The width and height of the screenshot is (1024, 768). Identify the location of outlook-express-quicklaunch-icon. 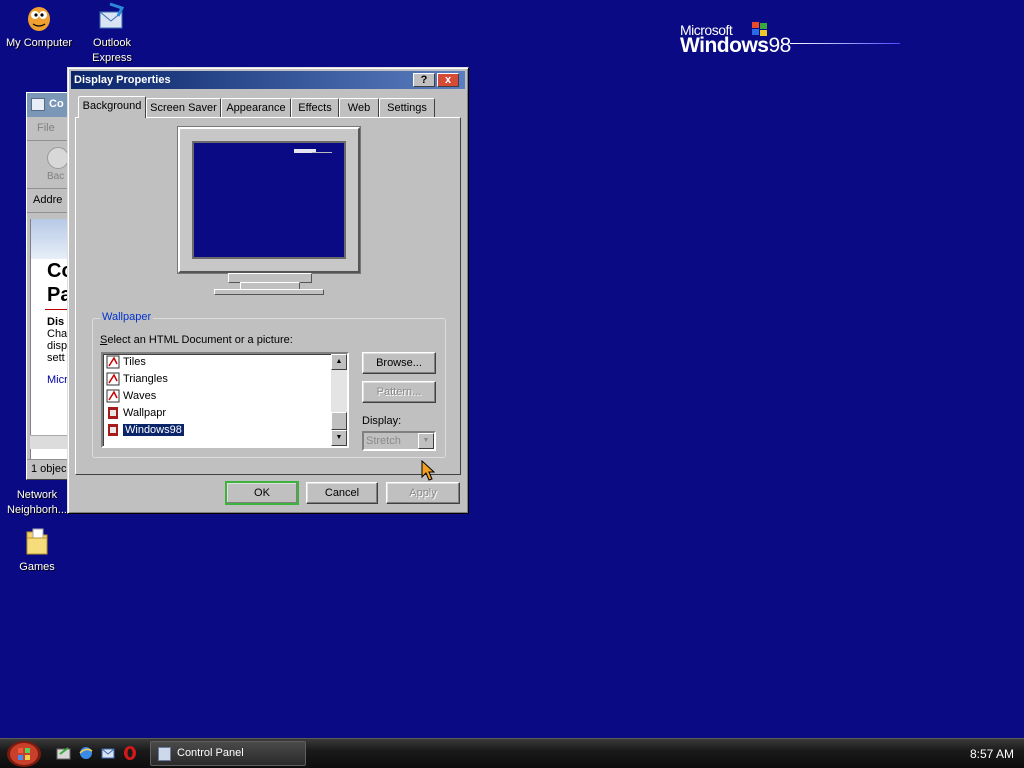
(108, 753).